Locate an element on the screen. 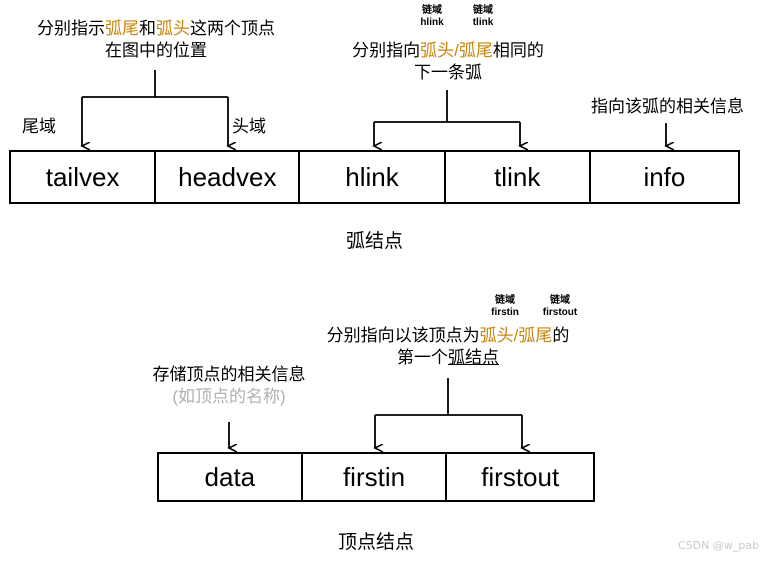  annotation-info: 指向该弧的相关信息 is located at coordinates (667, 106).